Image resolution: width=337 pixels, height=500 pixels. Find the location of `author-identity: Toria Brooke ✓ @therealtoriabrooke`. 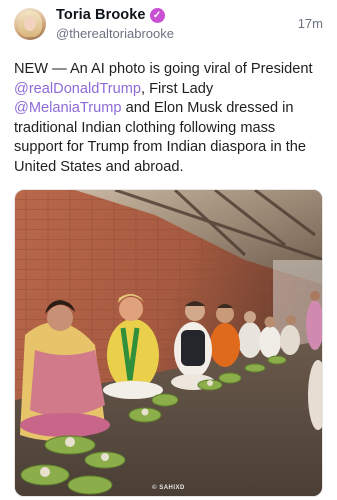

author-identity: Toria Brooke ✓ @therealtoriabrooke is located at coordinates (115, 24).